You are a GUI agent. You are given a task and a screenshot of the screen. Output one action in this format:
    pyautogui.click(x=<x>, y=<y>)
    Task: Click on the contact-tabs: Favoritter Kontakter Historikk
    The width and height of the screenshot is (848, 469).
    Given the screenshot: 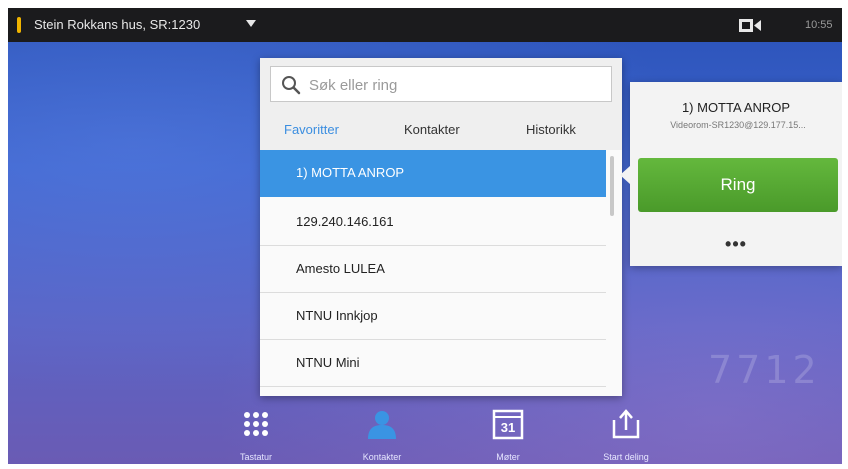 What is the action you would take?
    pyautogui.click(x=441, y=130)
    